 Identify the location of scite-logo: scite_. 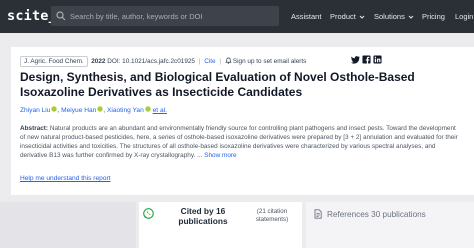
(32, 16).